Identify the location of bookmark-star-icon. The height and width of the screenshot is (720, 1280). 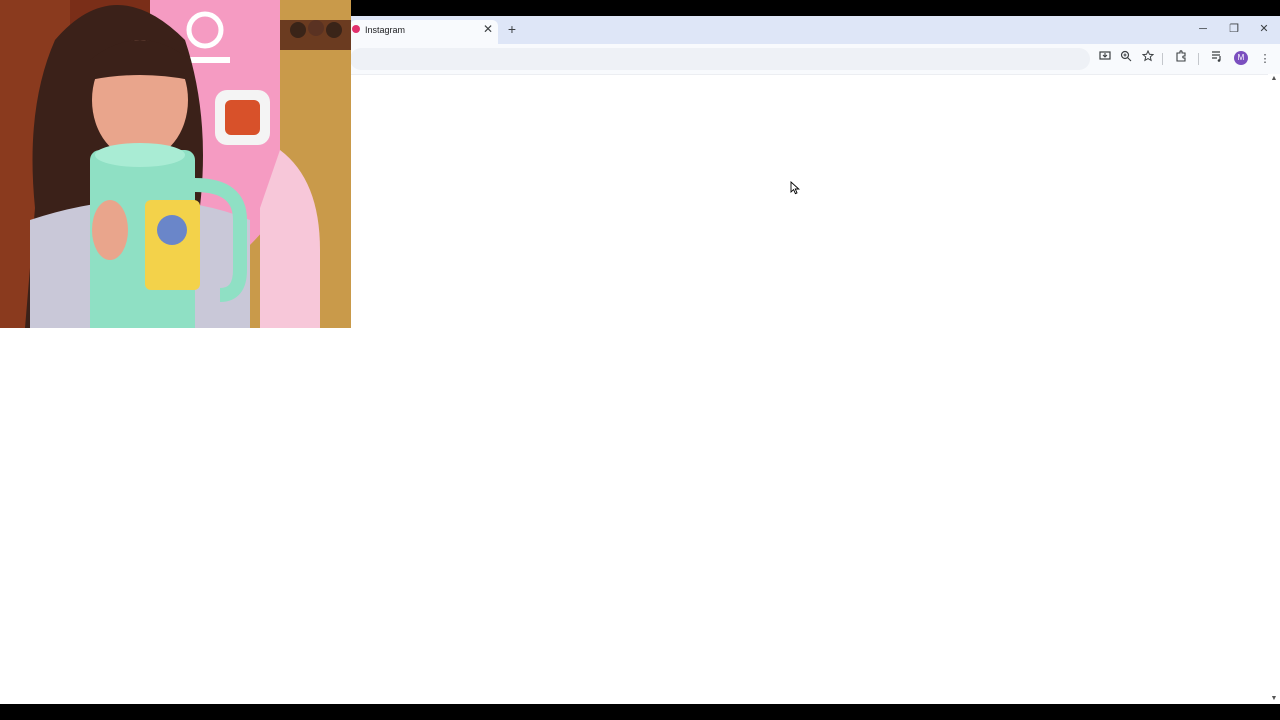
(1148, 58).